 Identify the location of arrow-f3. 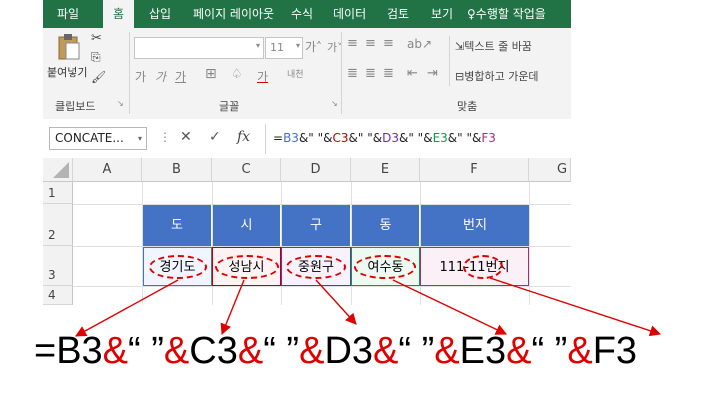
(575, 307).